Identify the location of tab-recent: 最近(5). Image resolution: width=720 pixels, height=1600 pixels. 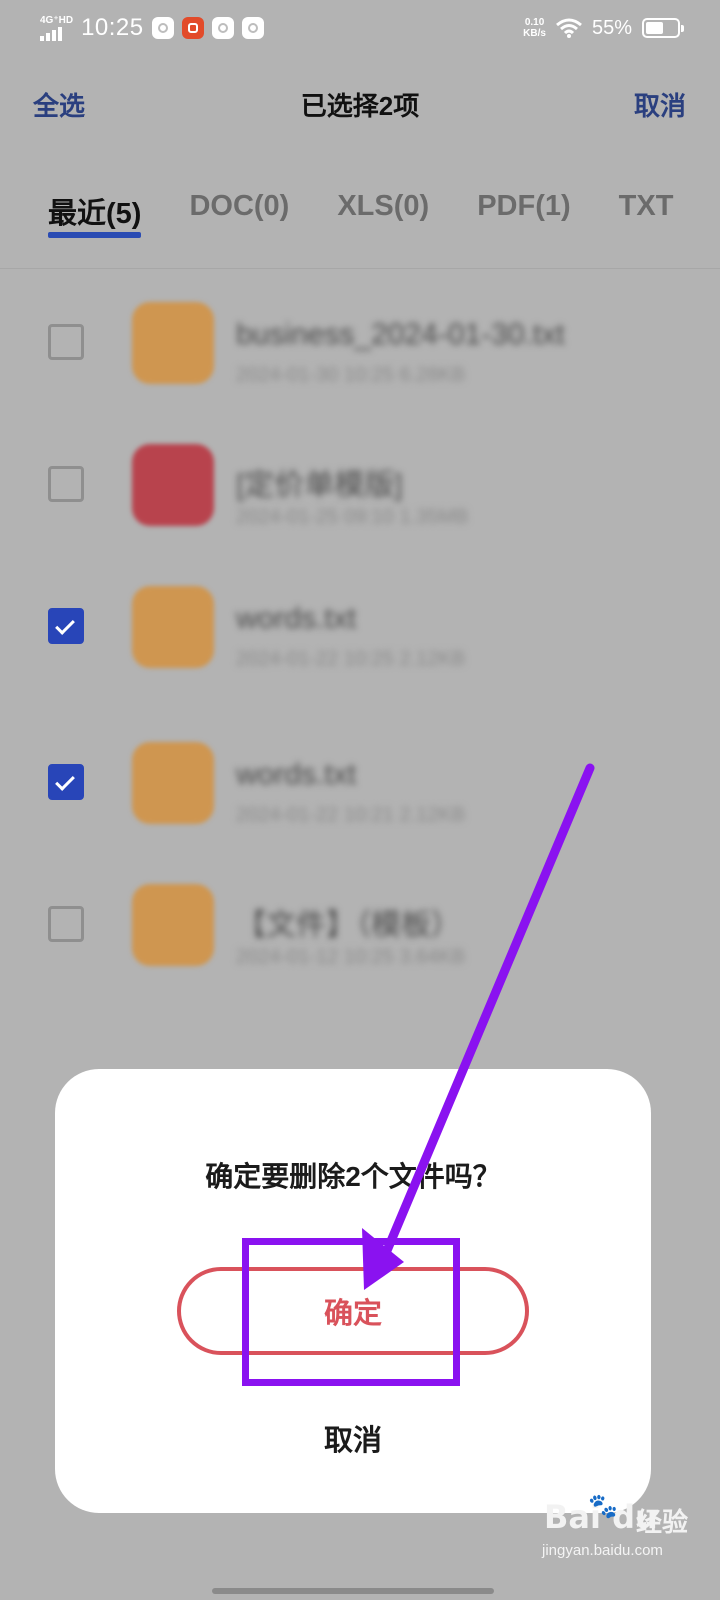
(95, 214).